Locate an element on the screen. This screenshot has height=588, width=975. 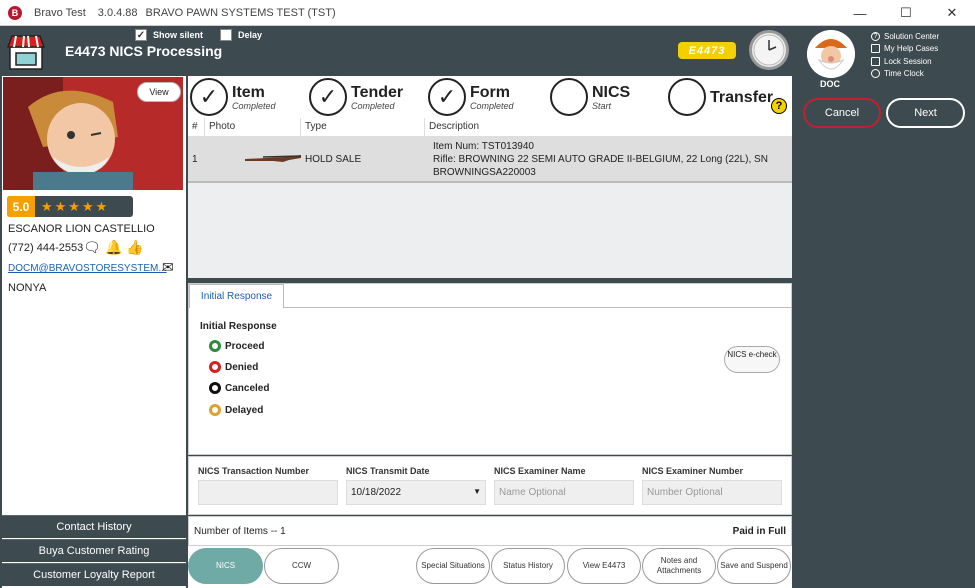
notes-and-attachments-button: Notes and Attachments is located at coordinates (679, 566).